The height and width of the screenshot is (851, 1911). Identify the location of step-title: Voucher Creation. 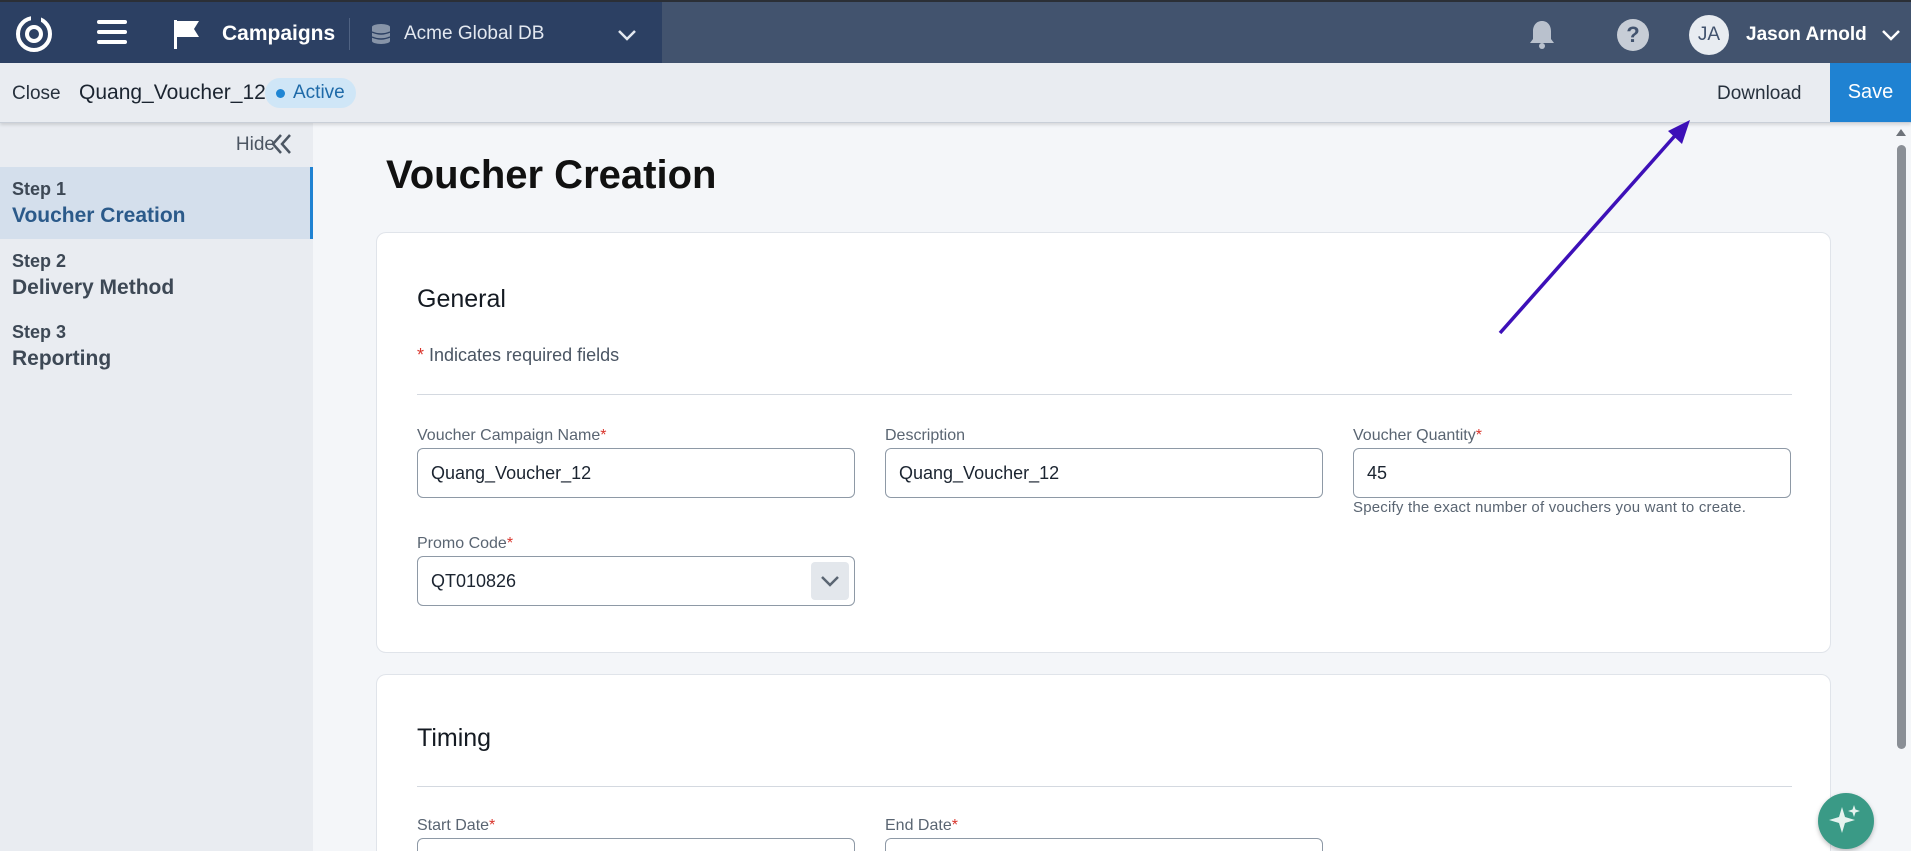
(99, 215).